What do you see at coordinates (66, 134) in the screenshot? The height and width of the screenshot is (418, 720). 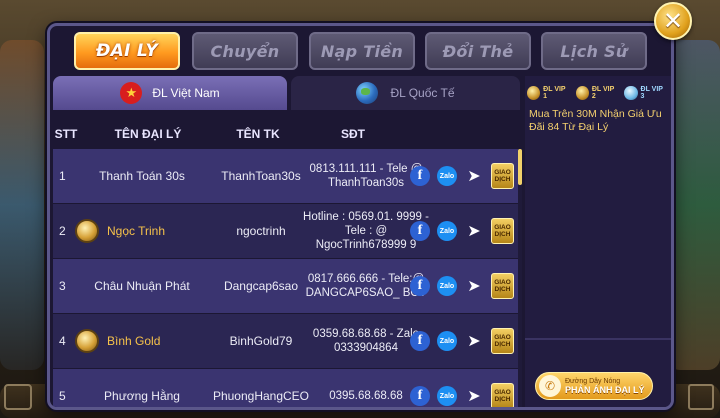 I see `header-stt: STT` at bounding box center [66, 134].